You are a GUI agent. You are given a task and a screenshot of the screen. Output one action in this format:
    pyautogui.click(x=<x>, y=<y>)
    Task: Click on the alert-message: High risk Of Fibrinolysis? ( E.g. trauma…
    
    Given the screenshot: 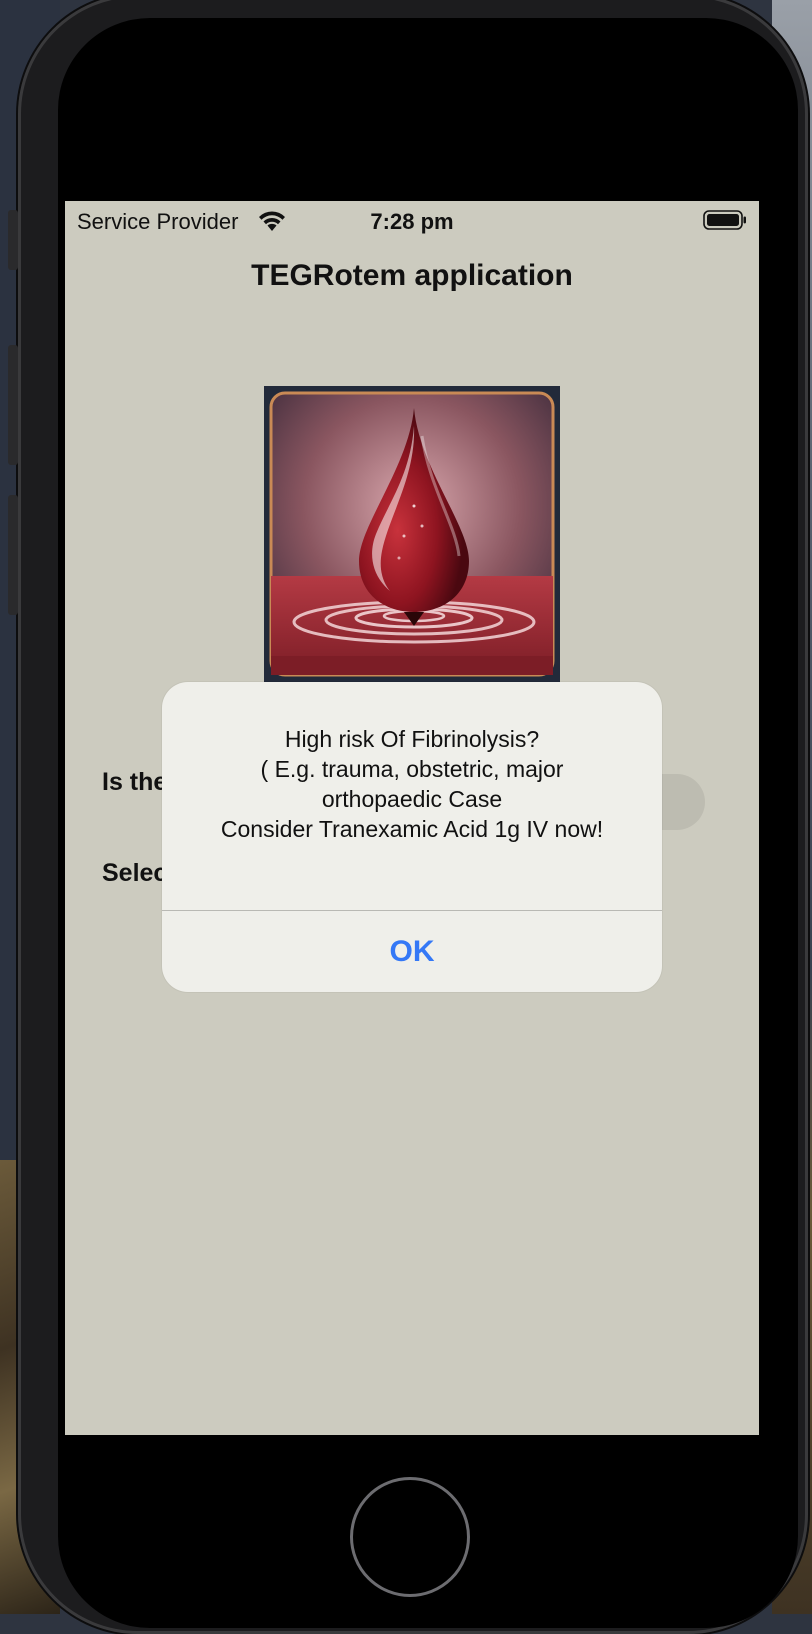 What is the action you would take?
    pyautogui.click(x=412, y=784)
    